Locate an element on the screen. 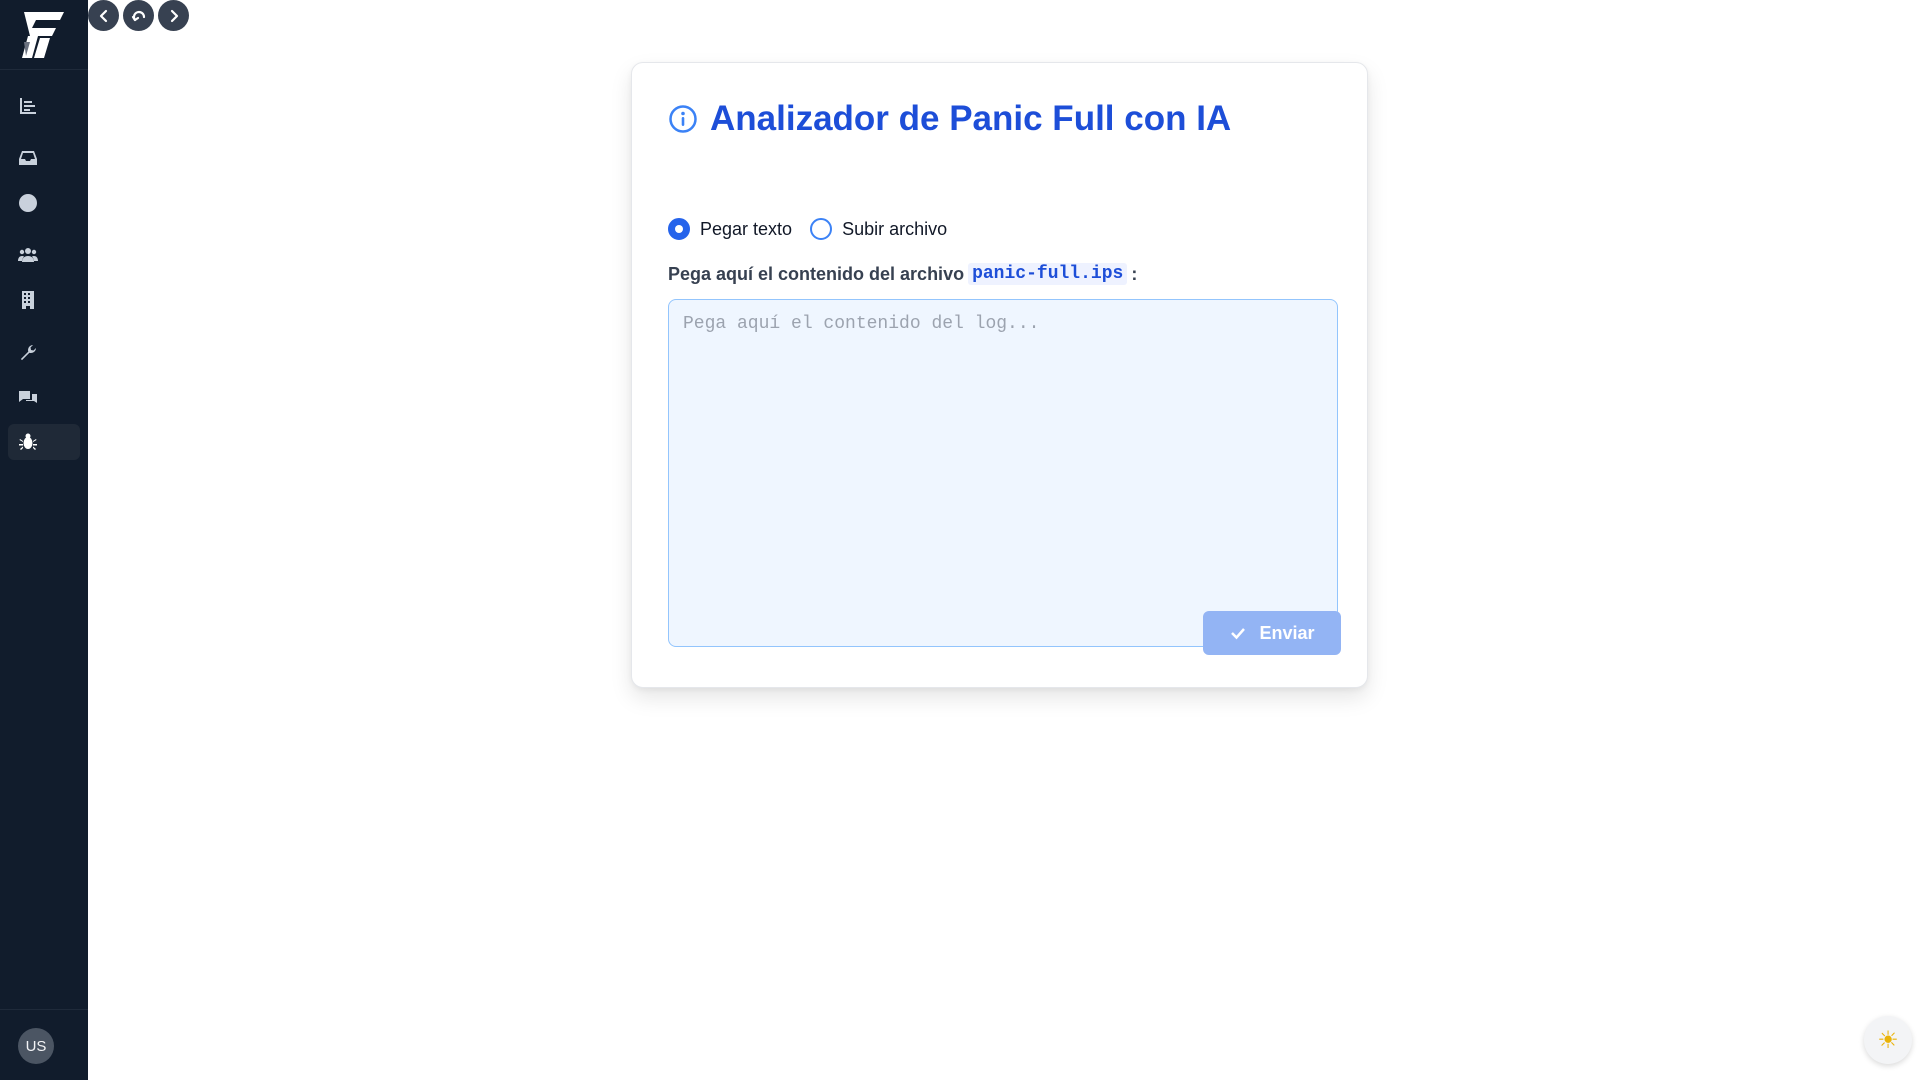 Image resolution: width=1920 pixels, height=1080 pixels. check-icon is located at coordinates (1238, 634).